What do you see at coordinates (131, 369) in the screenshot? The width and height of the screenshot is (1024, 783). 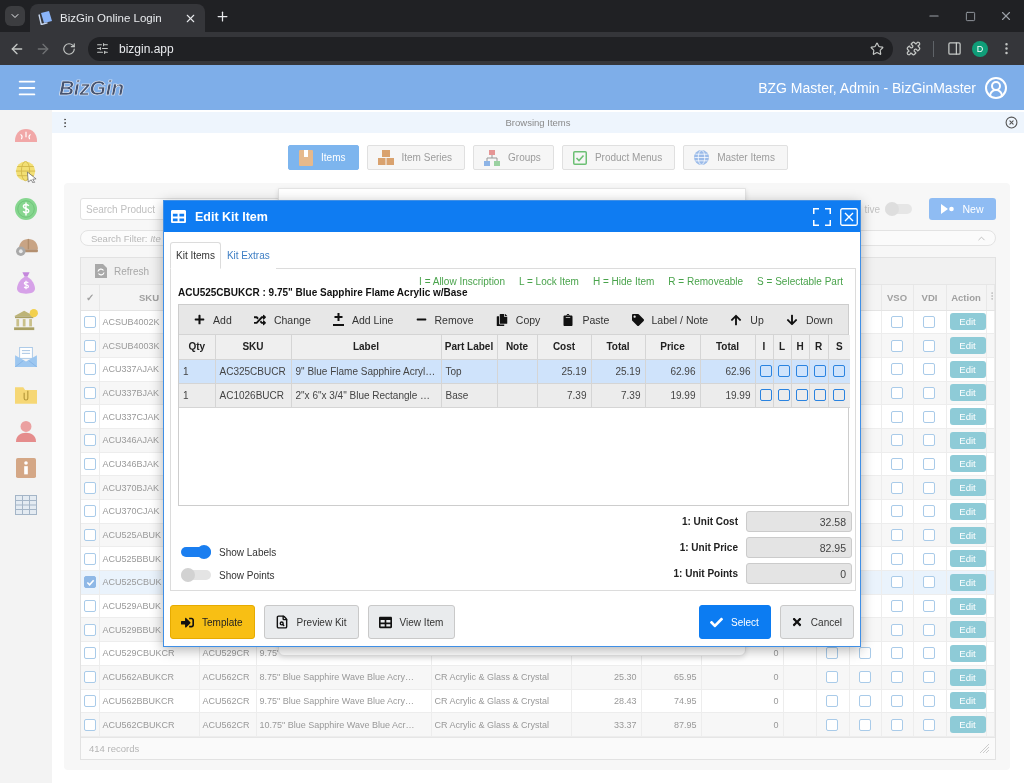 I see `sku-text: ACU337AJAK` at bounding box center [131, 369].